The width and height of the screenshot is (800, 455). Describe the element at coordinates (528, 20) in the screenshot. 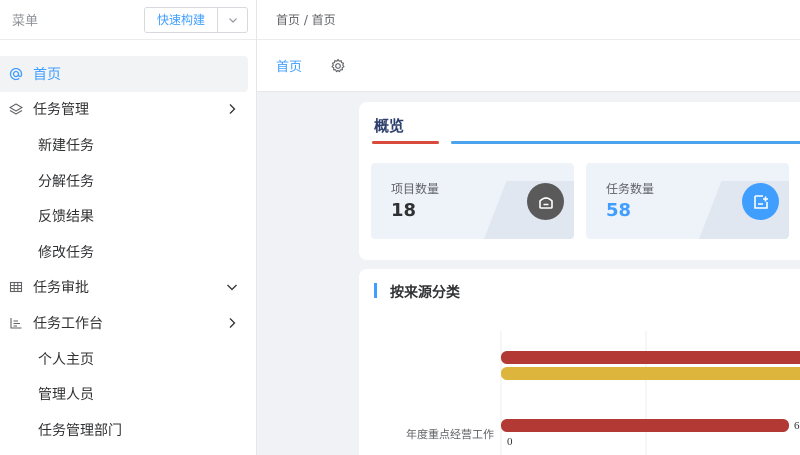

I see `top-bar: 首页 / 首页` at that location.